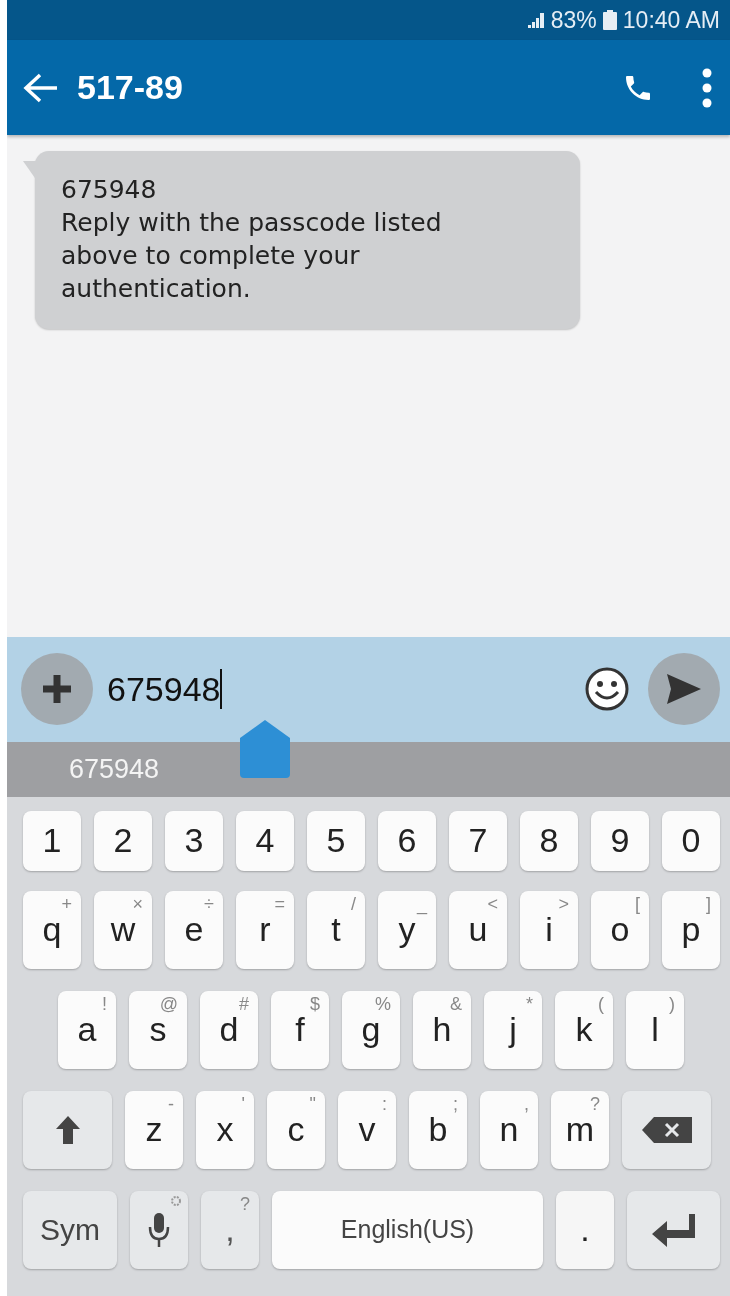 The width and height of the screenshot is (730, 1296). Describe the element at coordinates (607, 689) in the screenshot. I see `smiley-icon` at that location.